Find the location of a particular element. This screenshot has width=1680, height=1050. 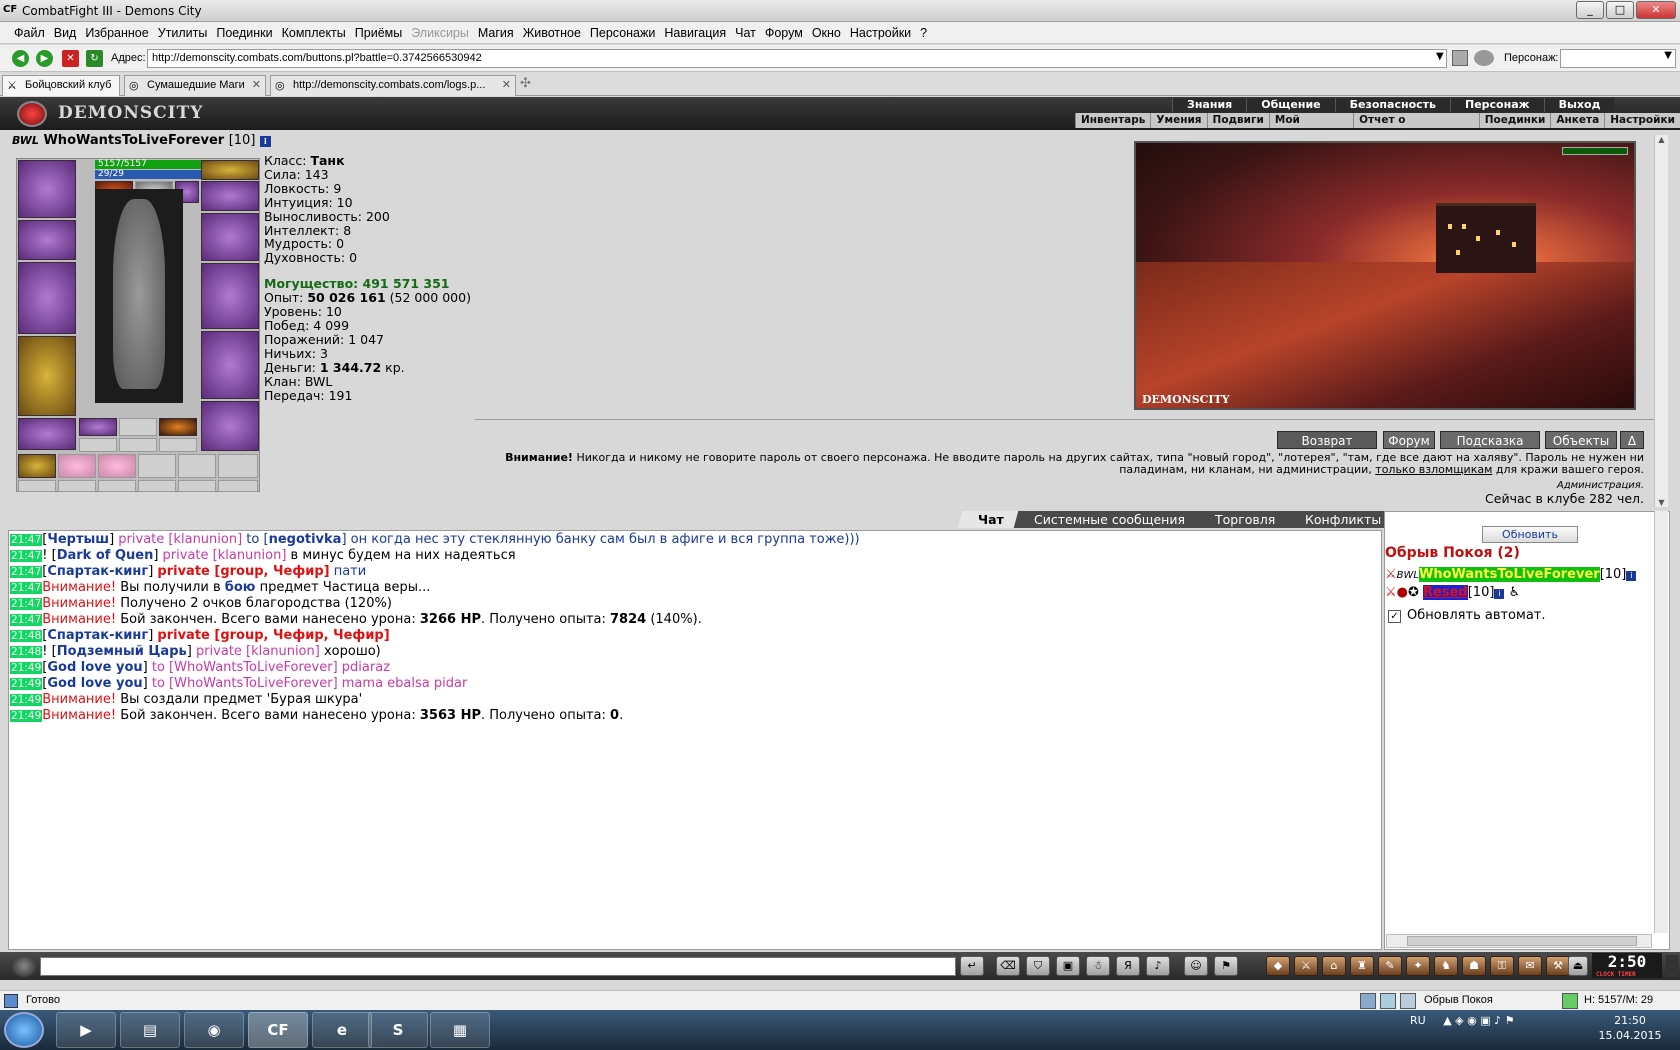

shield-slot is located at coordinates (230, 296).